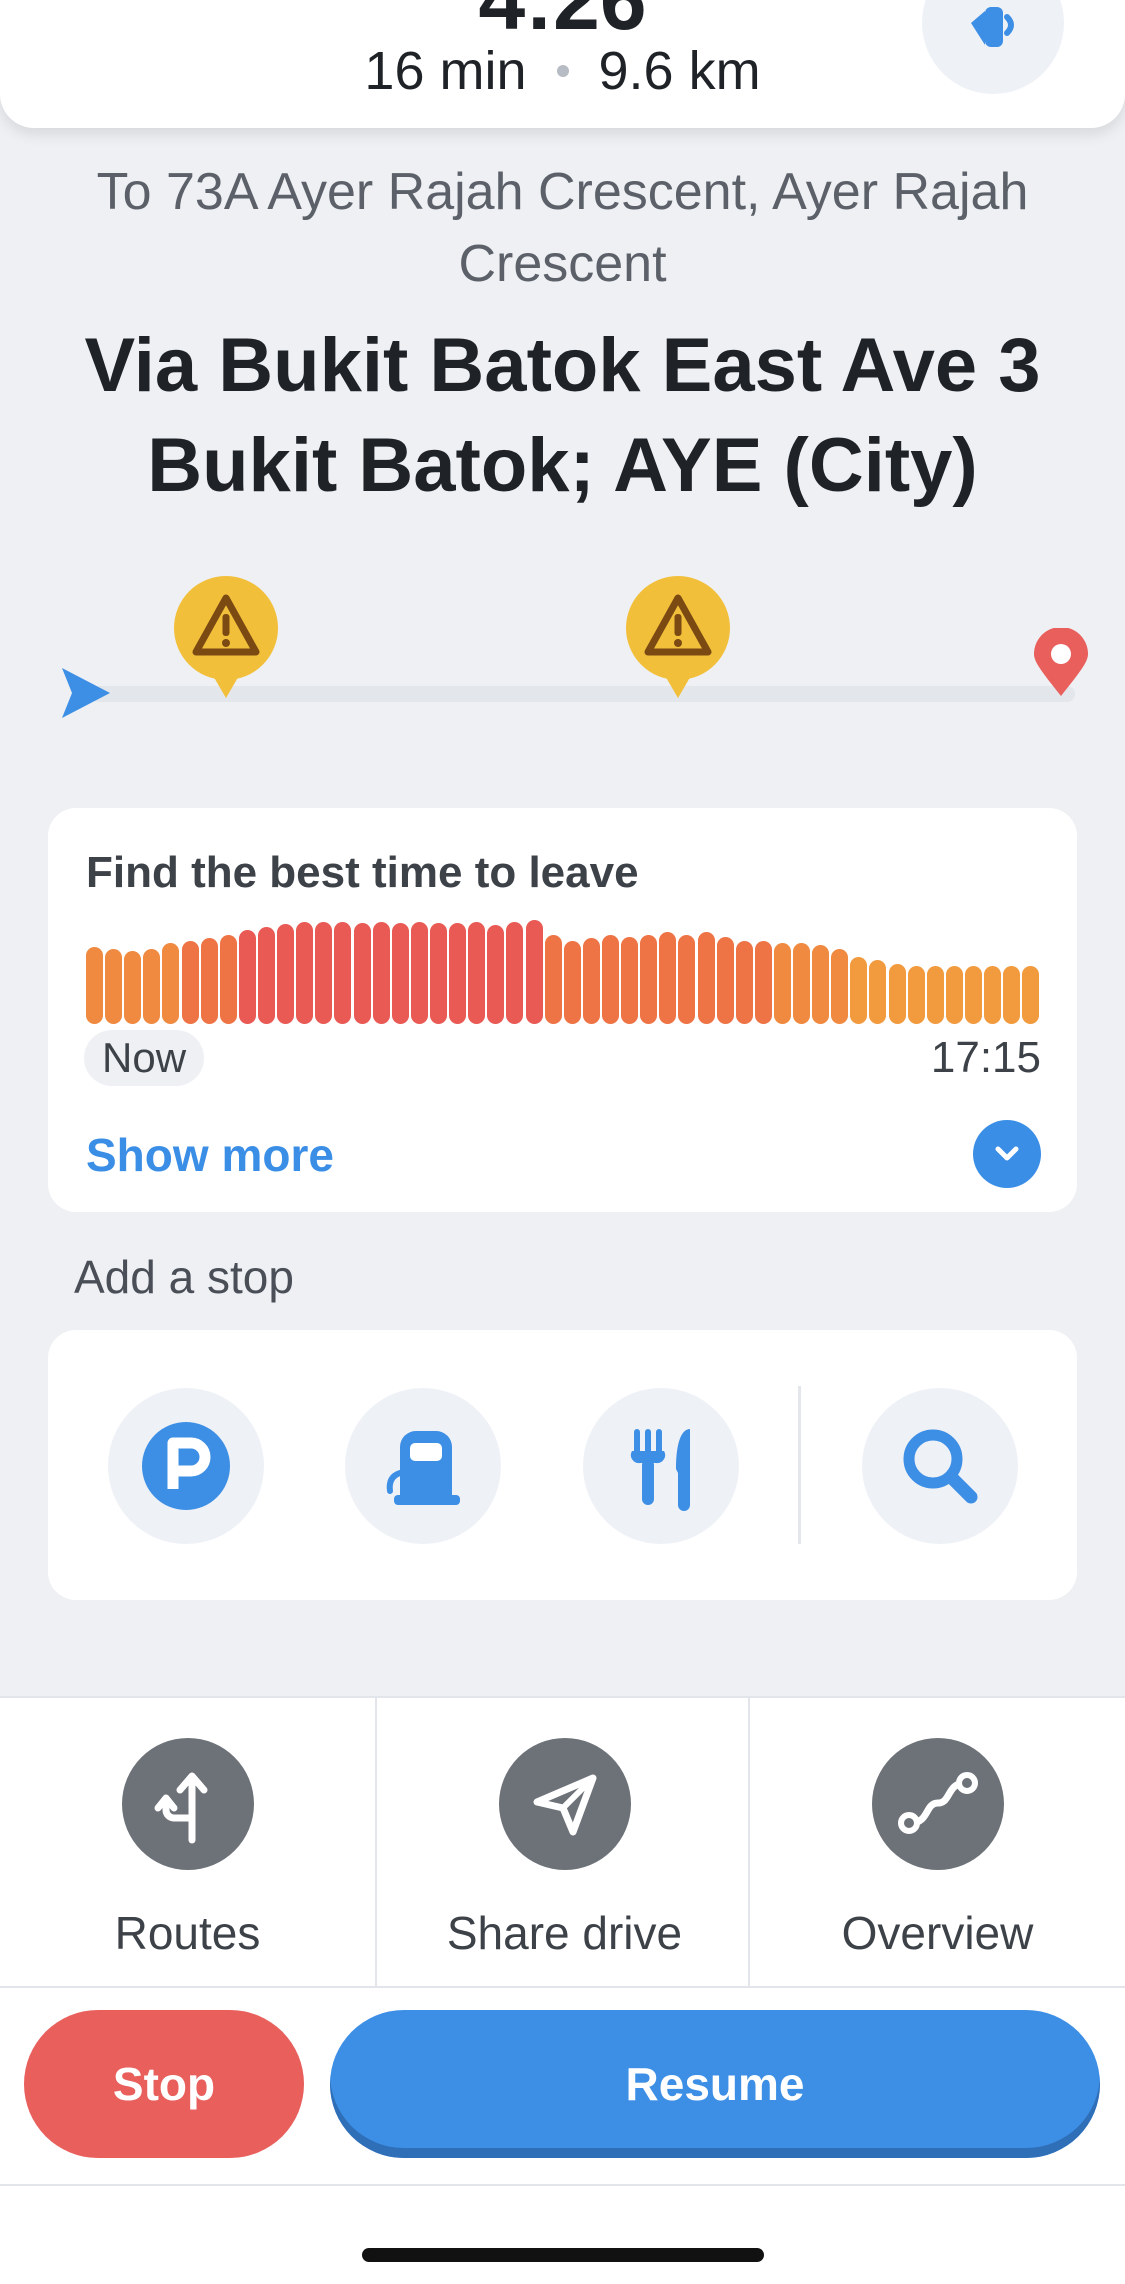  Describe the element at coordinates (562, 1987) in the screenshot. I see `panel-divider` at that location.